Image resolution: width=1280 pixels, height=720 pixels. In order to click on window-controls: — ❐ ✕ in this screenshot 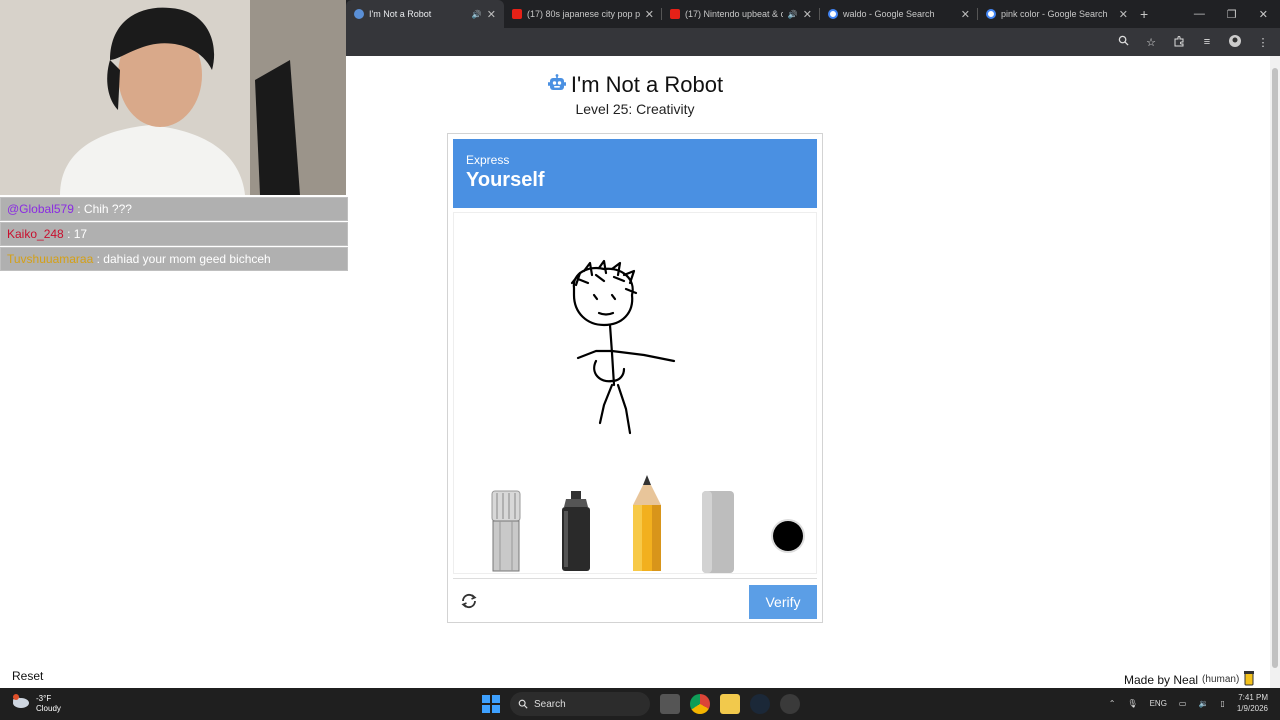, I will do `click(1237, 14)`.